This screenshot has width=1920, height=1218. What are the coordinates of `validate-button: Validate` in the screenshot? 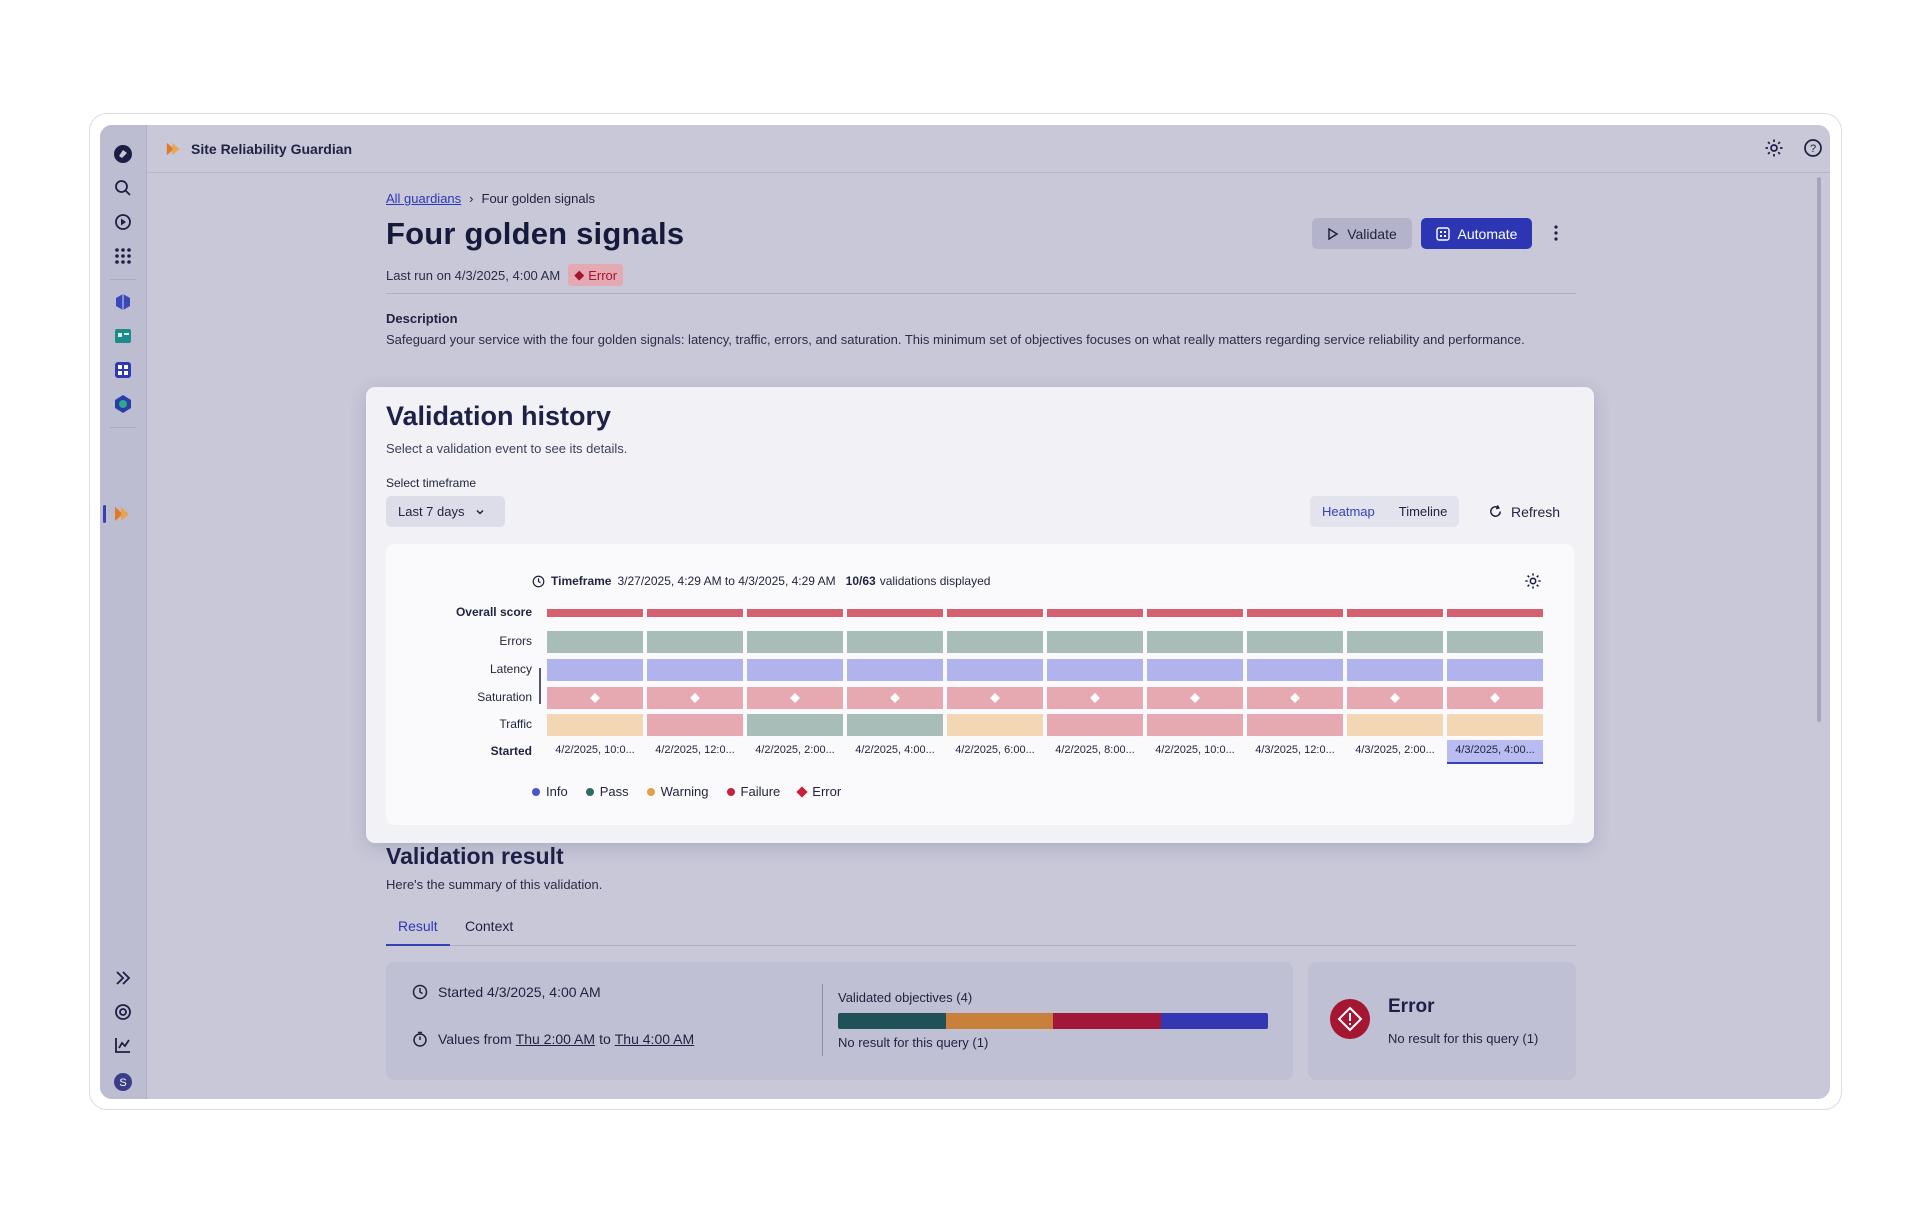 It's located at (1362, 233).